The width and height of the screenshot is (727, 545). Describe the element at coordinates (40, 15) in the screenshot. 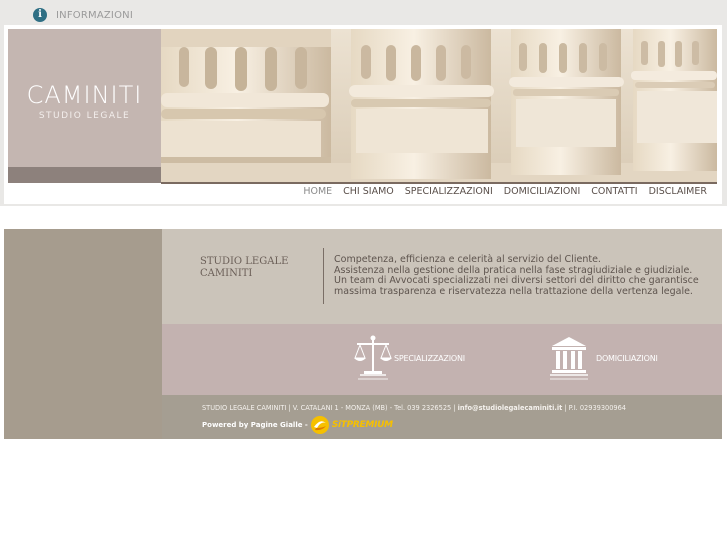

I see `info-icon: i` at that location.